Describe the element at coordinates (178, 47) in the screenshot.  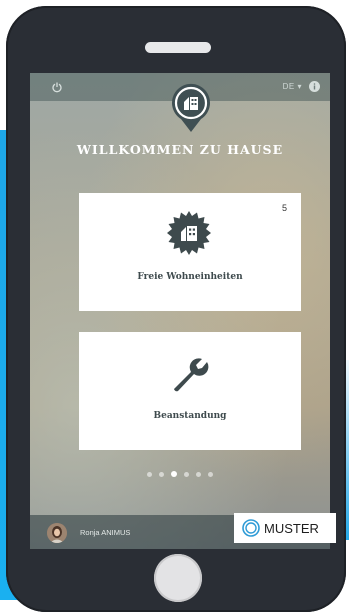
I see `phone-speaker` at that location.